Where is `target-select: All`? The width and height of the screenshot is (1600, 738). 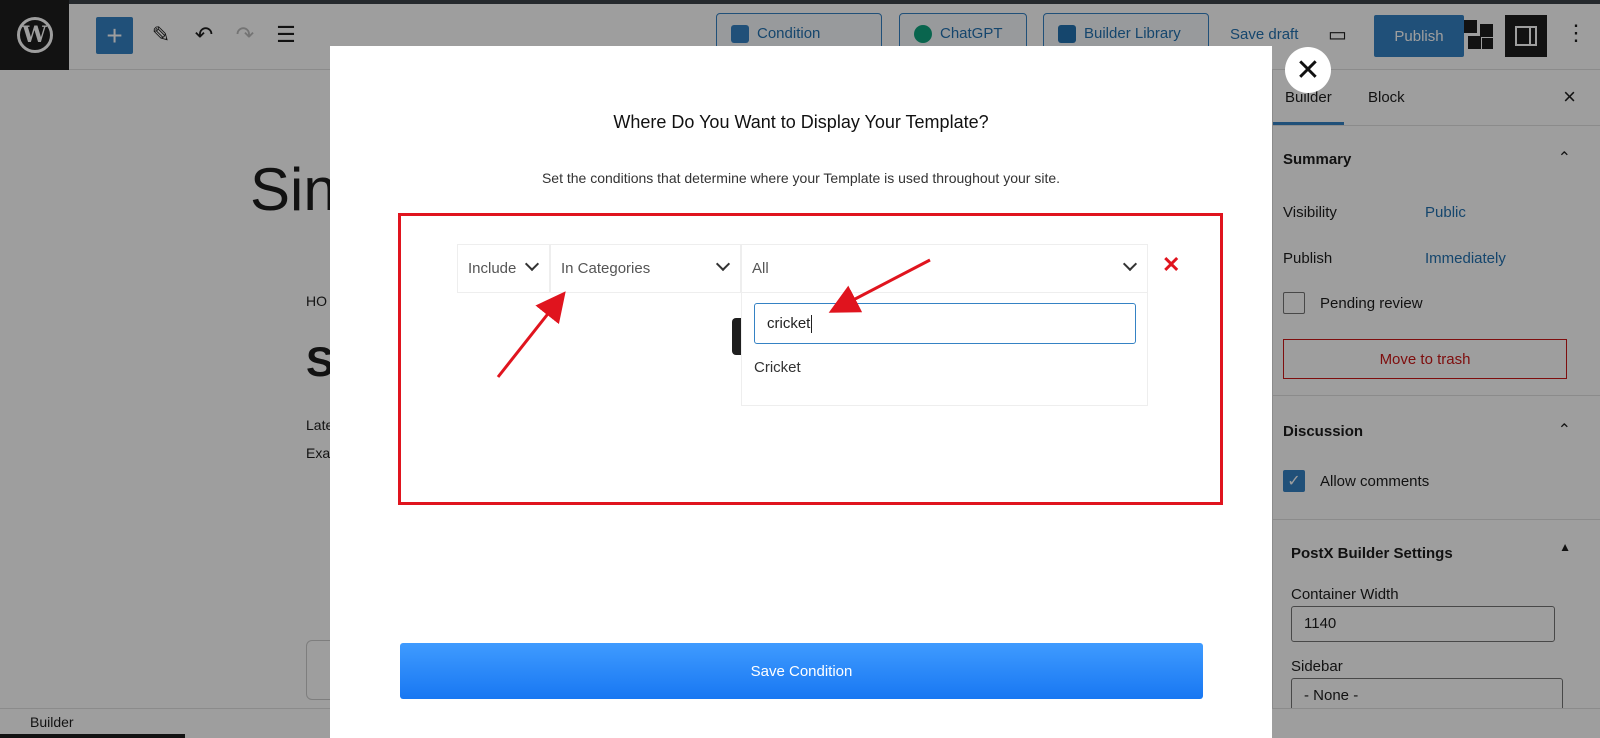
target-select: All is located at coordinates (944, 268).